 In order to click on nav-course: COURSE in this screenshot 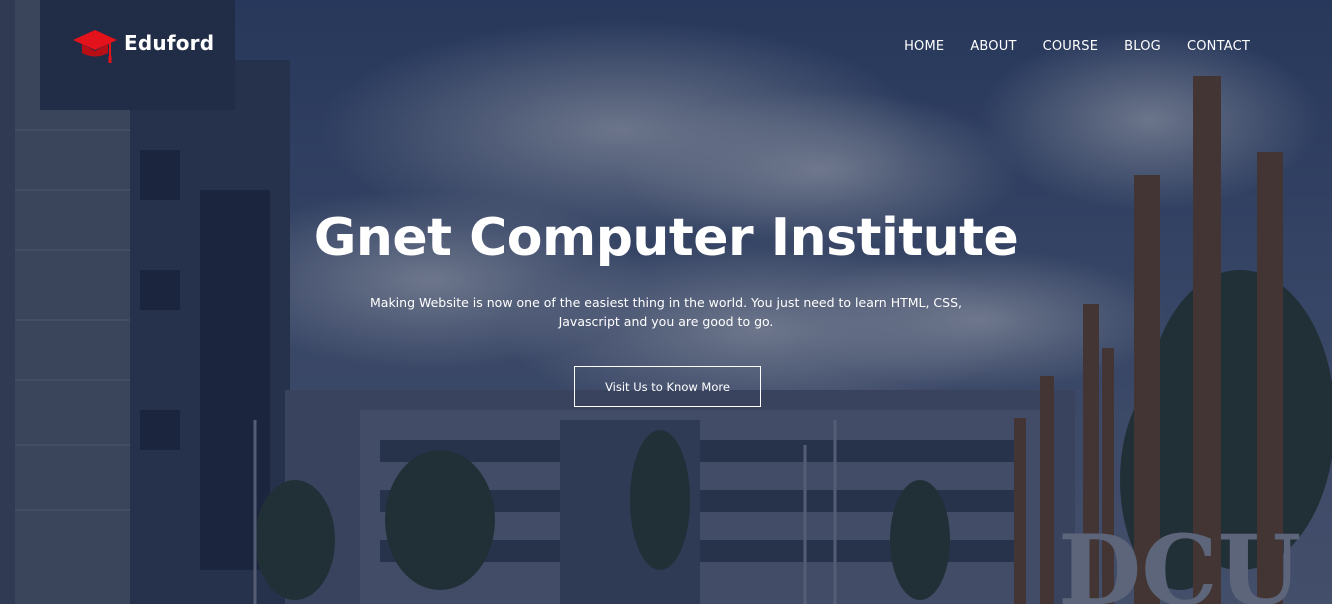, I will do `click(1071, 46)`.